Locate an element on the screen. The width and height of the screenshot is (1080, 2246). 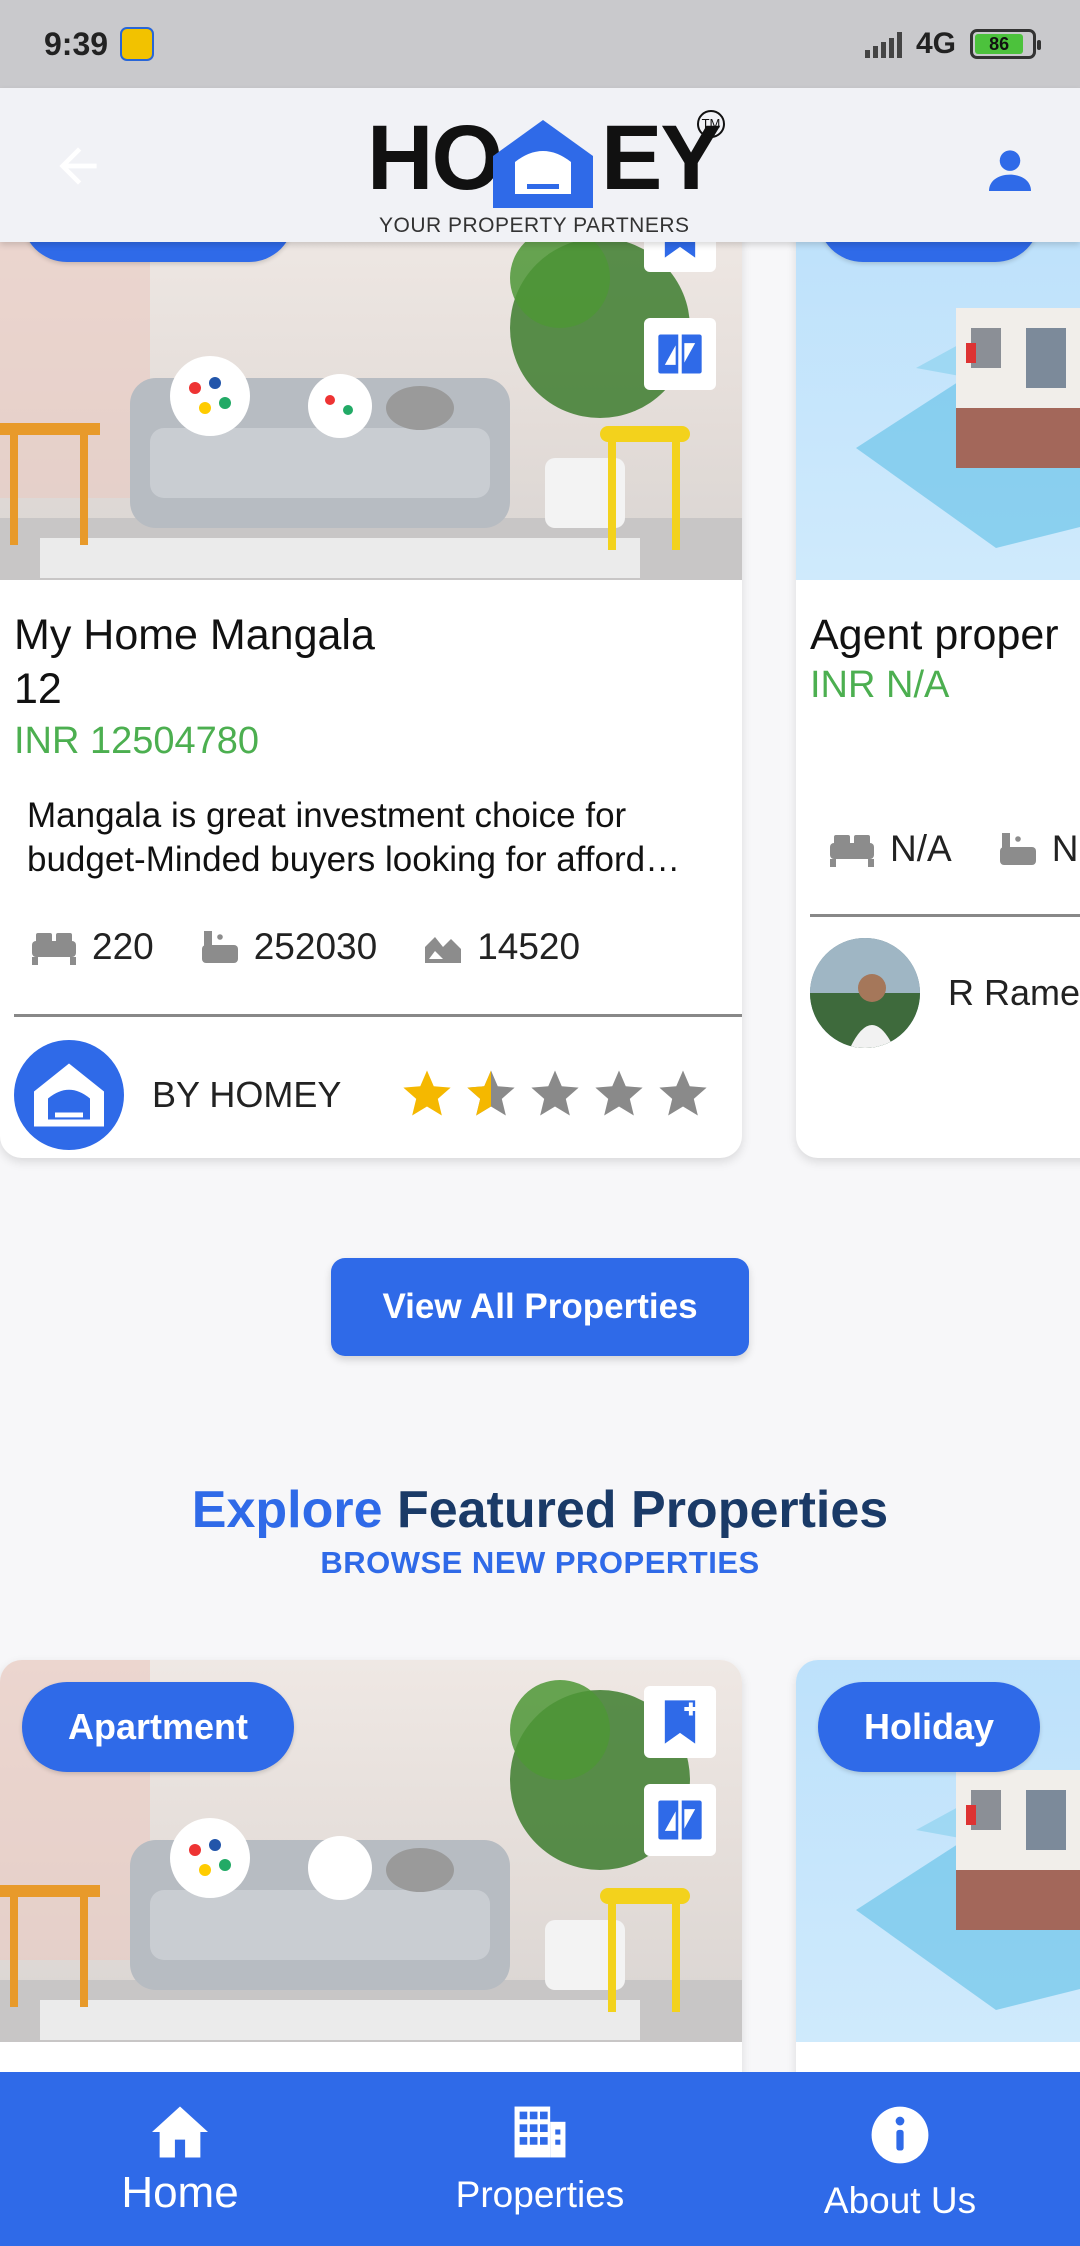
nav-about-label: About Us is located at coordinates (900, 2200).